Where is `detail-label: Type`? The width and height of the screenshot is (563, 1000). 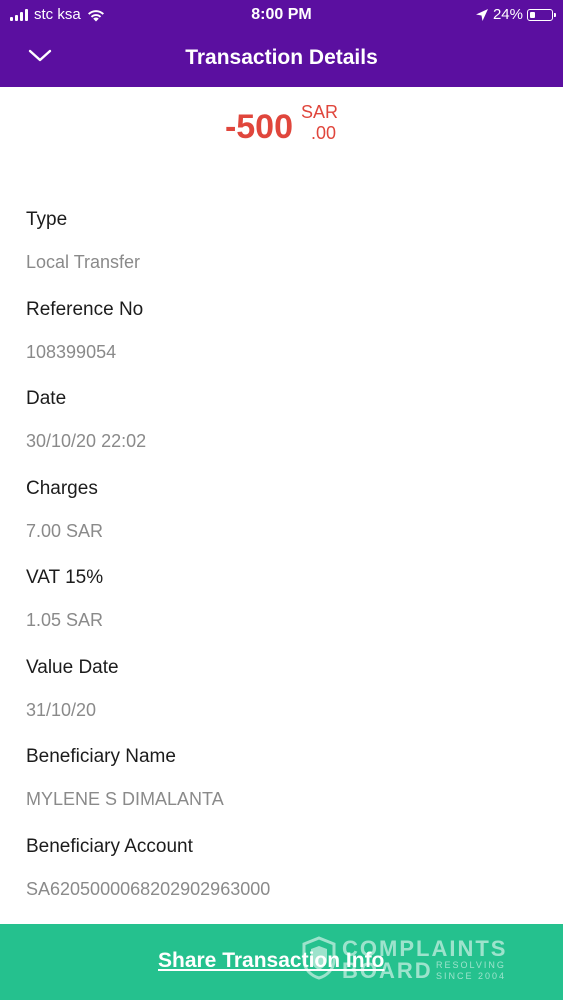 detail-label: Type is located at coordinates (47, 219).